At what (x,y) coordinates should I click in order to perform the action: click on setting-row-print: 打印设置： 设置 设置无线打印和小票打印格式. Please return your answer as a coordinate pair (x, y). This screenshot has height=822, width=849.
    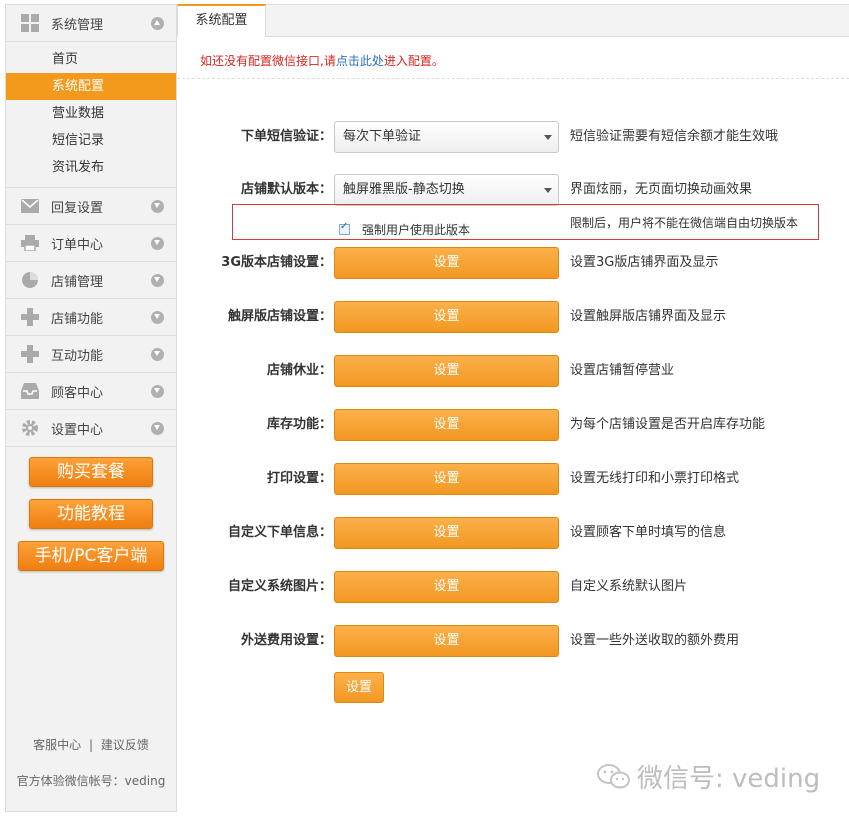
    Looking at the image, I should click on (513, 479).